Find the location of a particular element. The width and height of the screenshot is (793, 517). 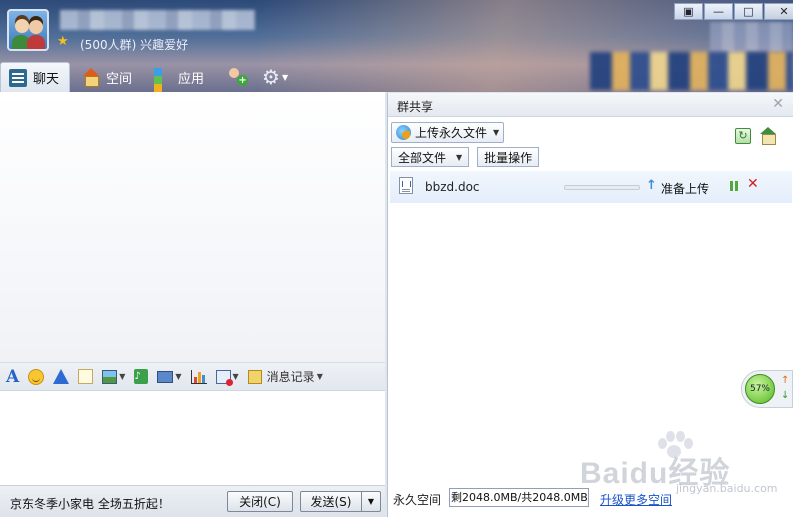

group-avatar is located at coordinates (28, 30).